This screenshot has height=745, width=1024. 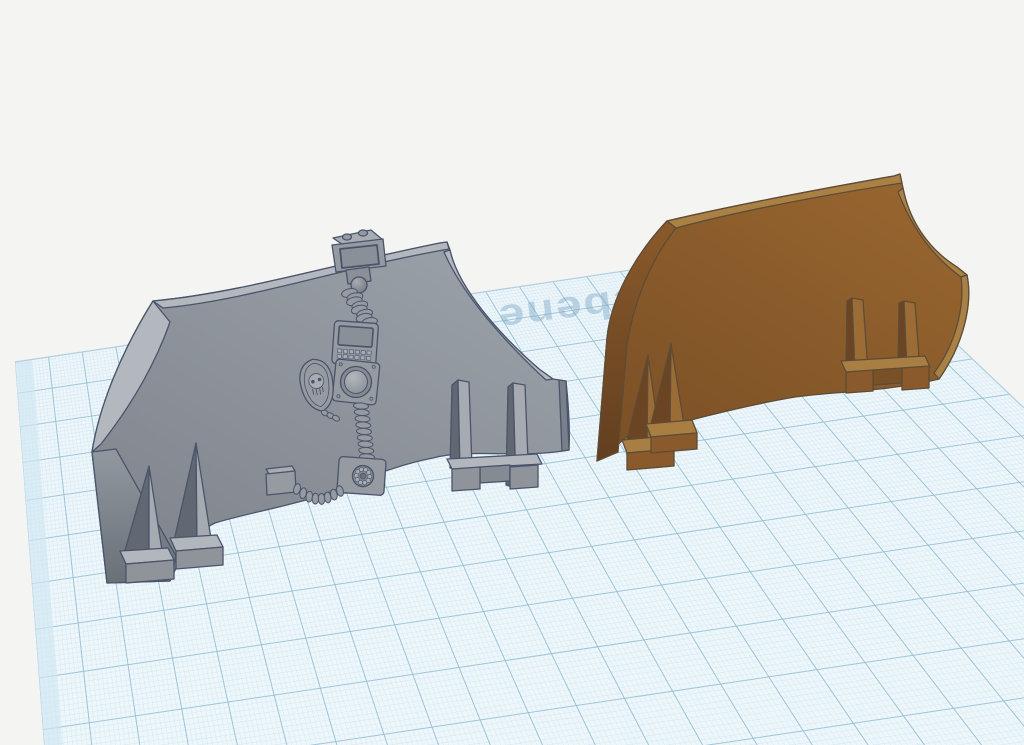 I want to click on gray-access-panel, so click(x=281, y=480).